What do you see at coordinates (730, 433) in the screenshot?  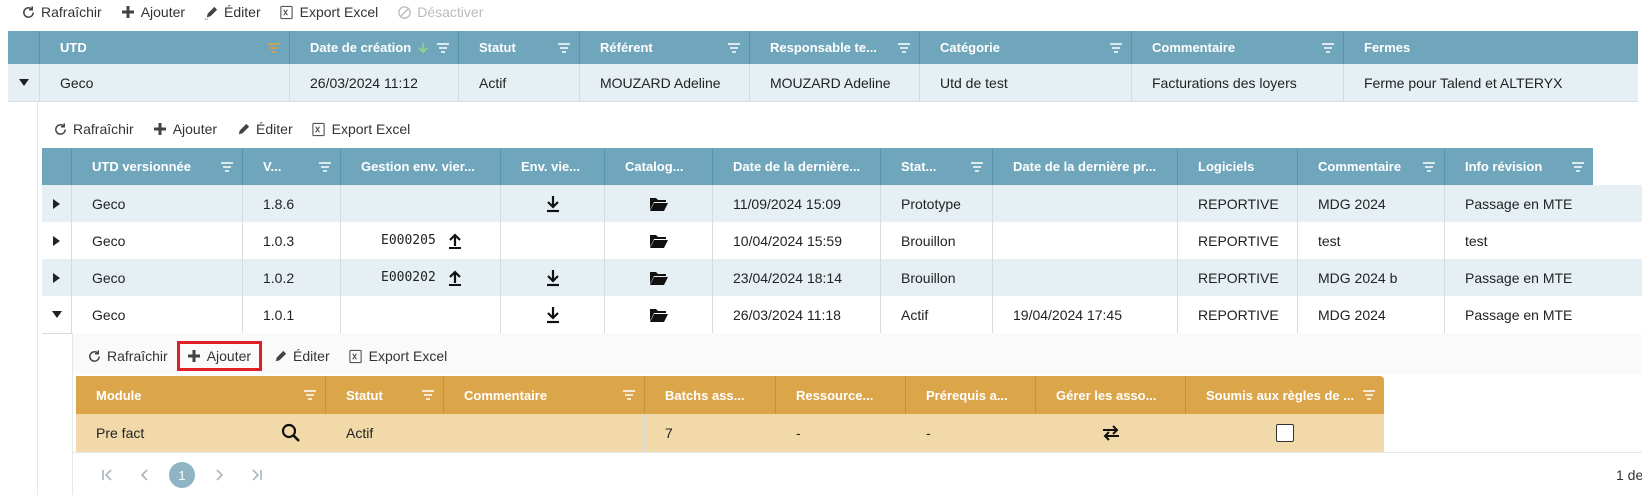 I see `table-row: Pre fact Actif 7 - -` at bounding box center [730, 433].